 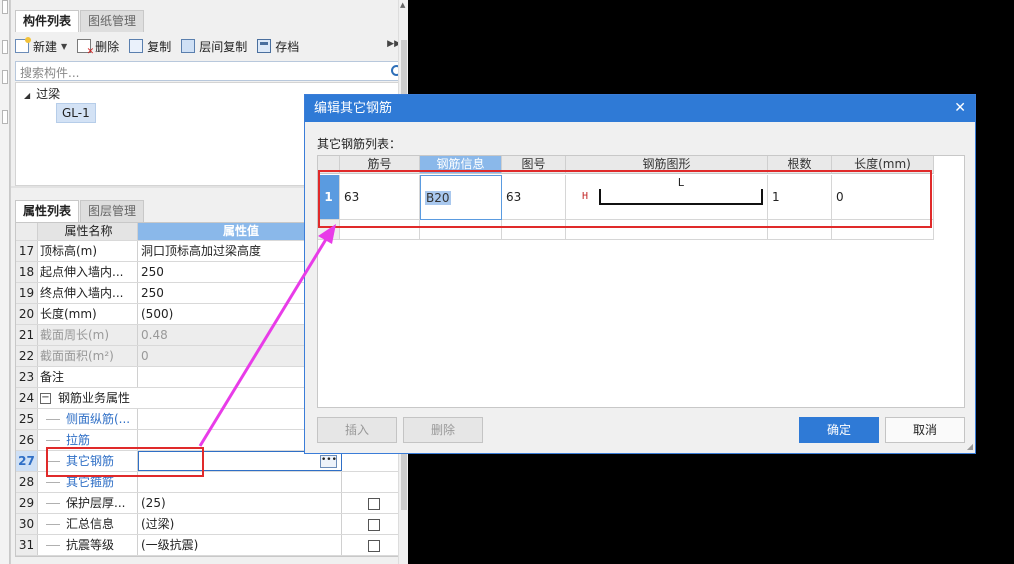 I want to click on annotation-arrow, so click(x=267, y=335).